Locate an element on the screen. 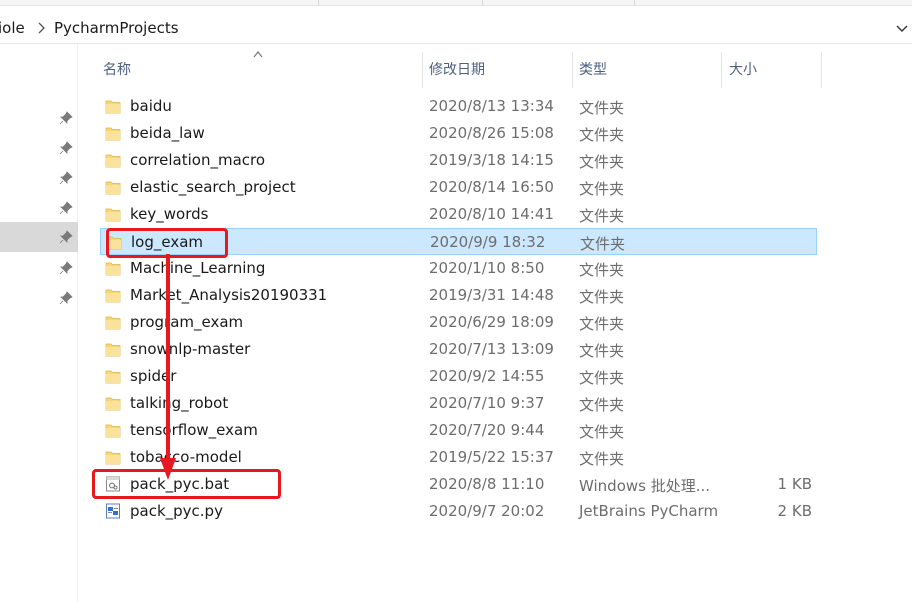  sort-ascending-icon is located at coordinates (258, 54).